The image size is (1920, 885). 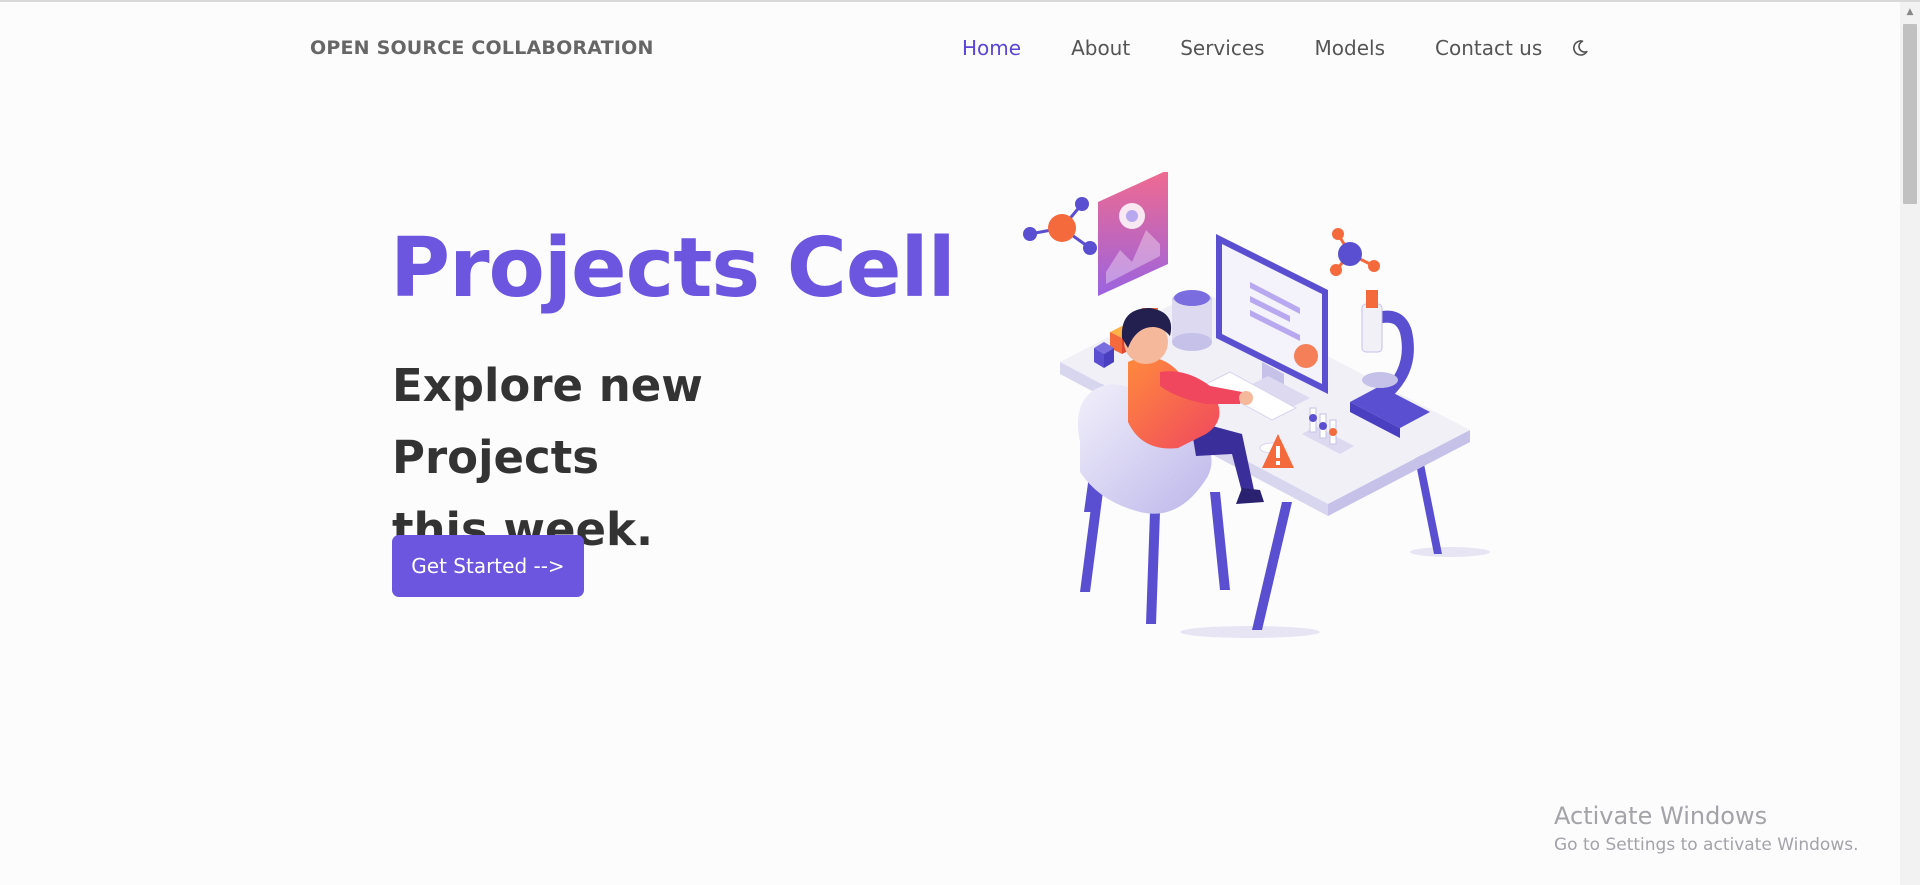 I want to click on nav-link-home: Home, so click(x=991, y=48).